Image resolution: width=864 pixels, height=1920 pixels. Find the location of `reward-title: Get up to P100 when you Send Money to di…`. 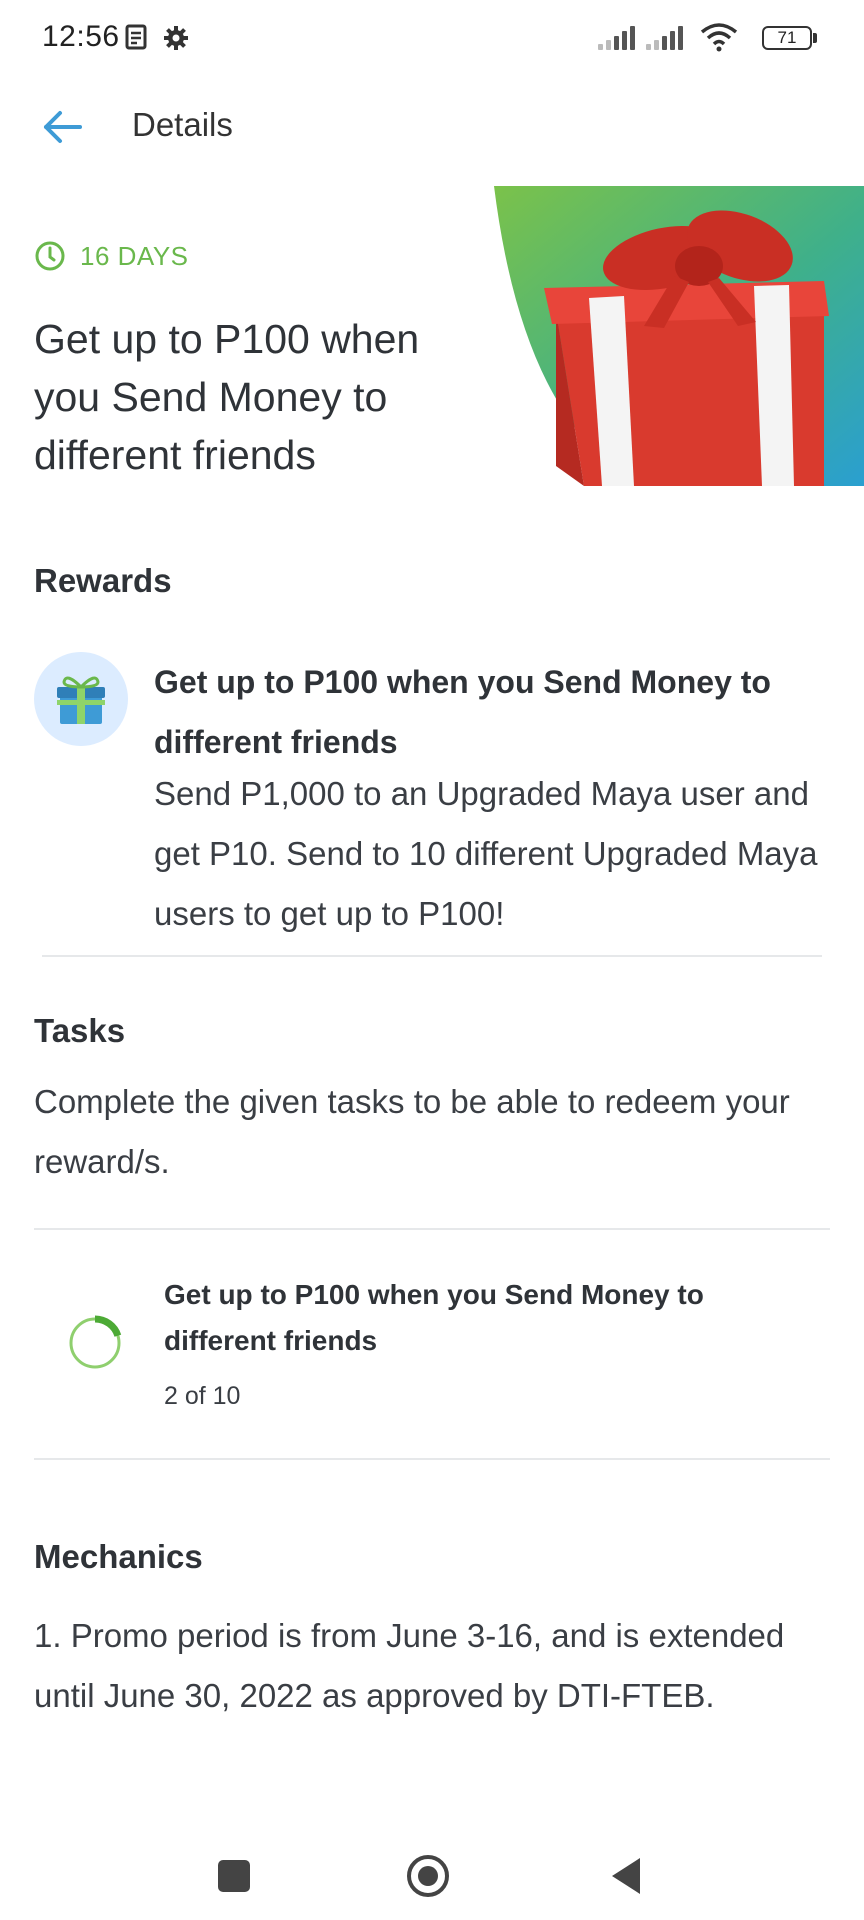

reward-title: Get up to P100 when you Send Money to di… is located at coordinates (462, 712).